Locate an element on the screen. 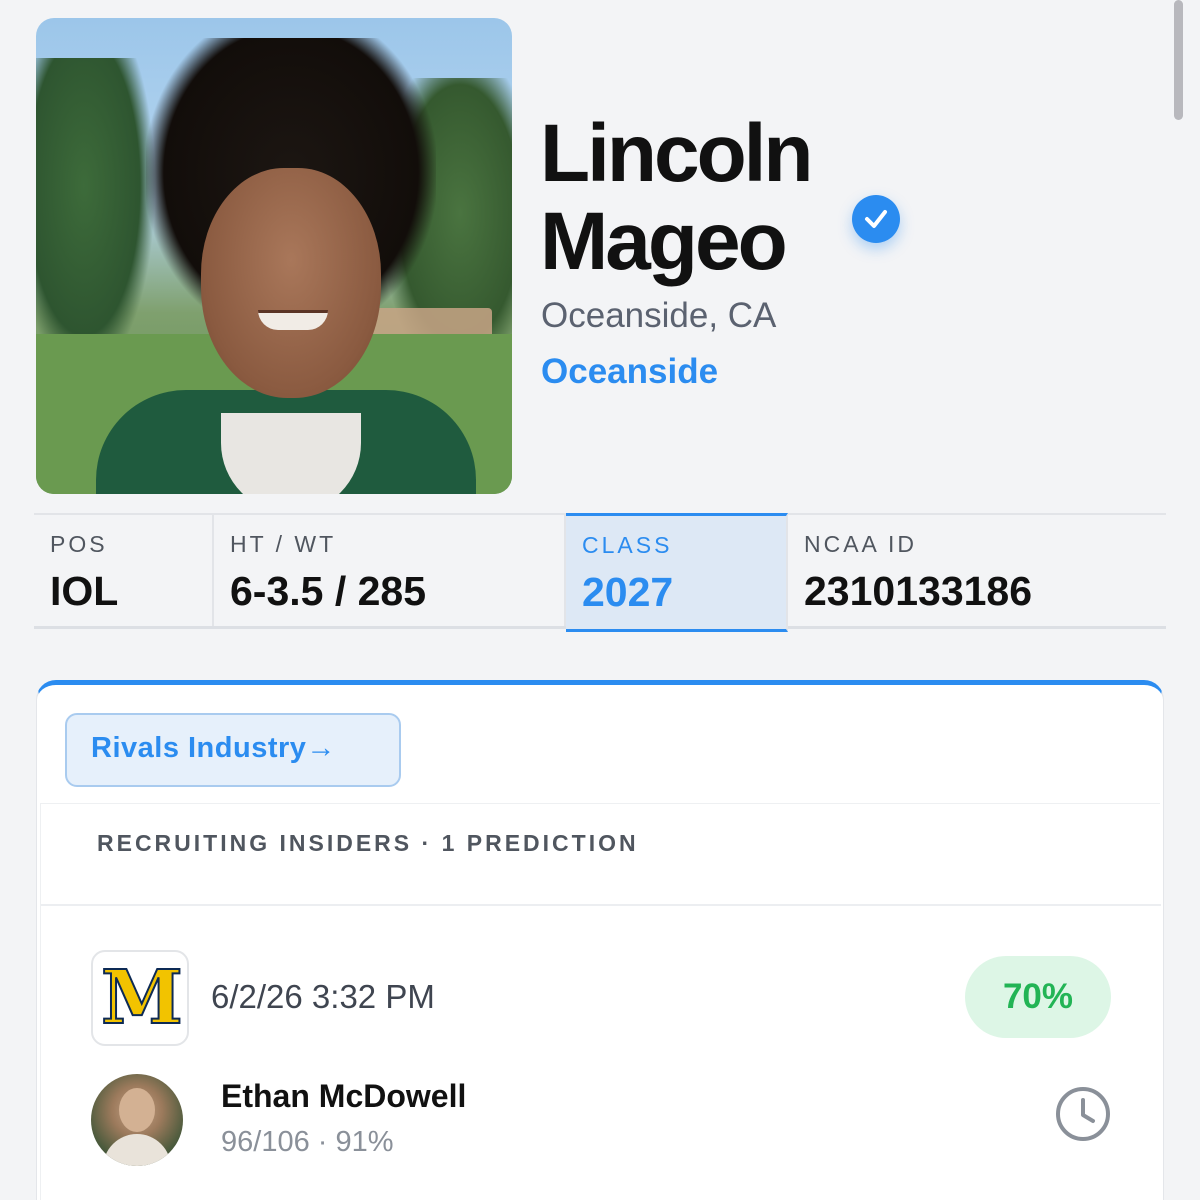 This screenshot has width=1200, height=1200. player-last-name: Mageo is located at coordinates (664, 241).